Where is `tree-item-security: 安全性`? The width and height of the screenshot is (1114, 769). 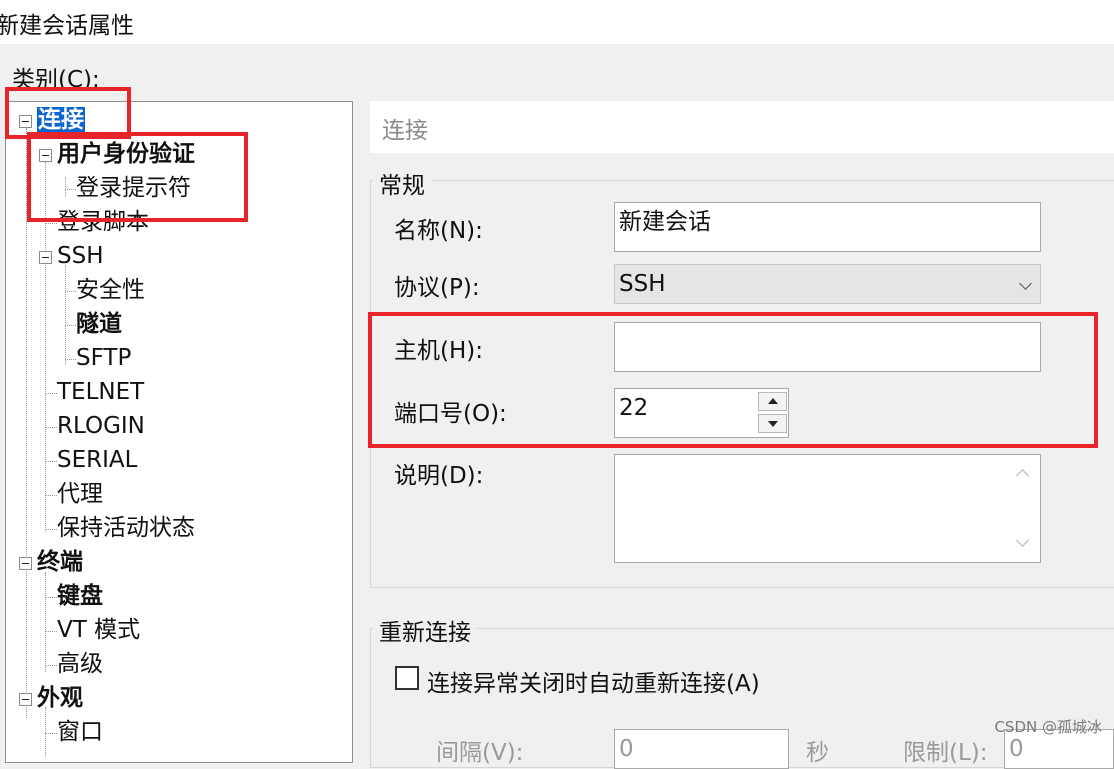 tree-item-security: 安全性 is located at coordinates (110, 290).